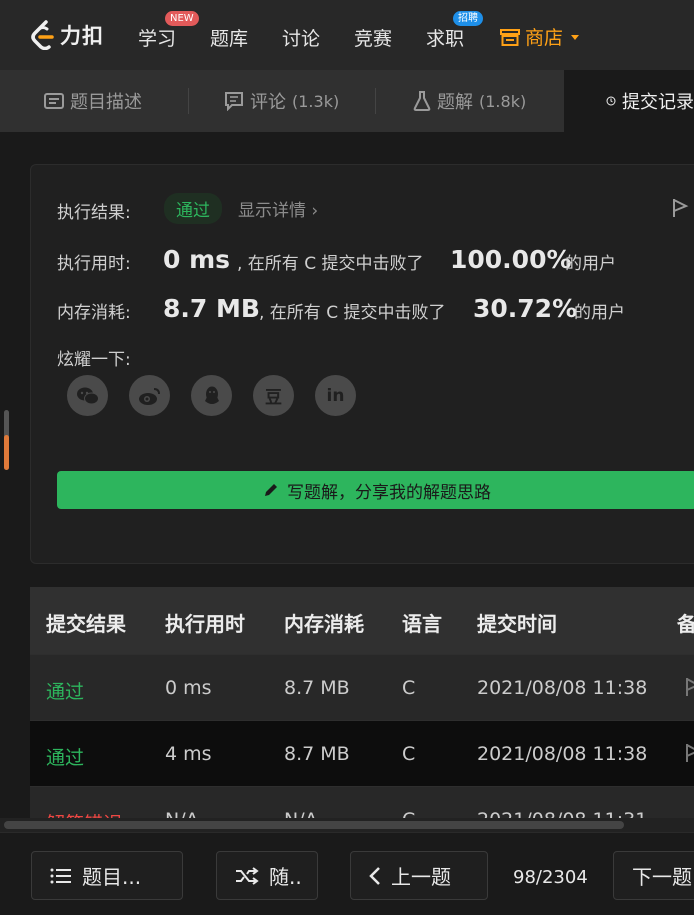 This screenshot has width=694, height=915. What do you see at coordinates (106, 102) in the screenshot?
I see `tab-description-label: 题目描述` at bounding box center [106, 102].